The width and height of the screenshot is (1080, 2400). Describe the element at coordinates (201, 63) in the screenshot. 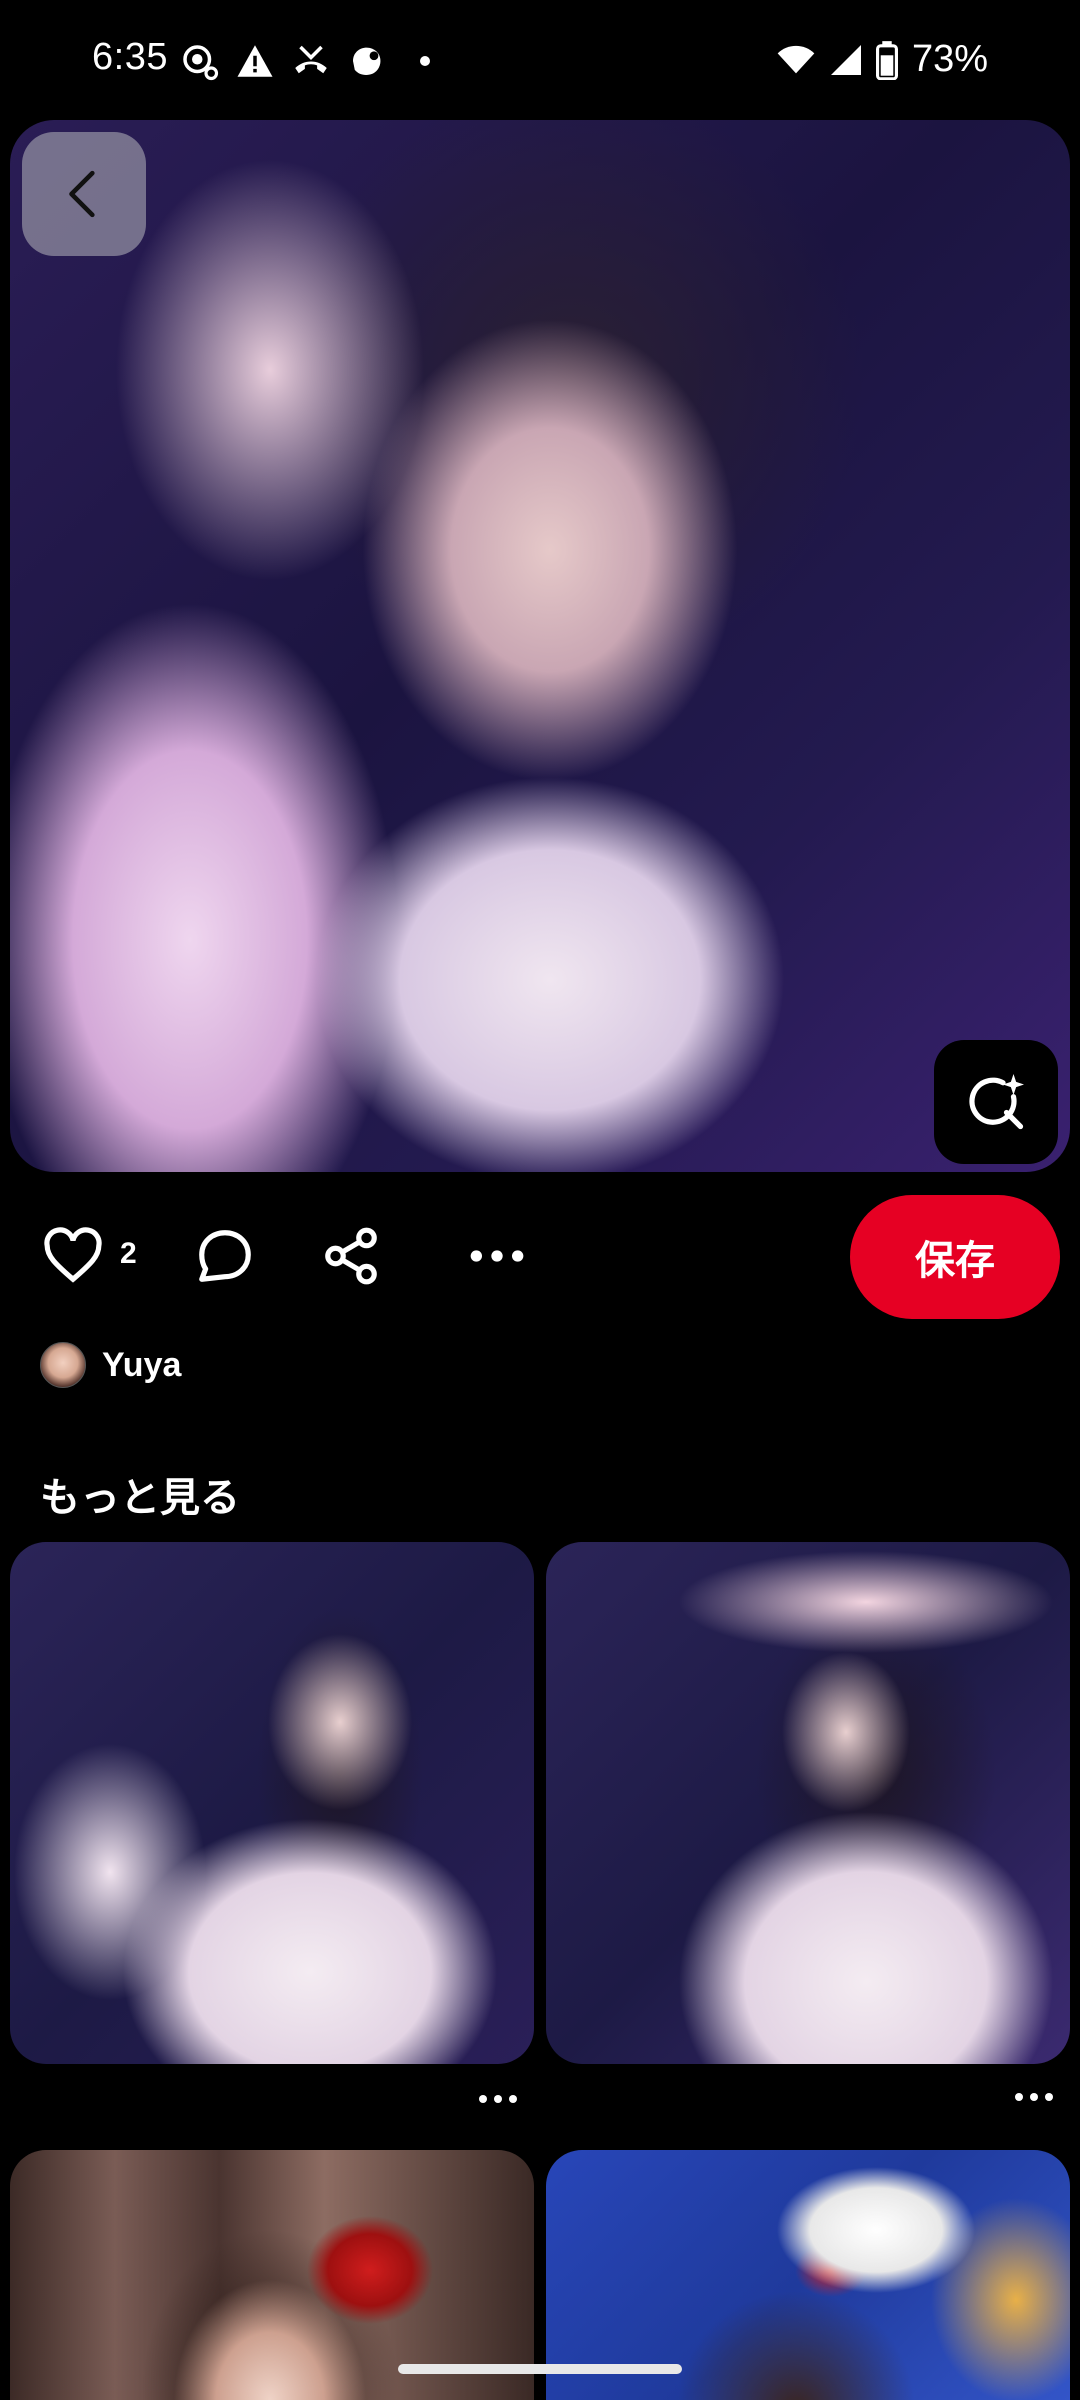

I see `bug-notification-icon` at that location.